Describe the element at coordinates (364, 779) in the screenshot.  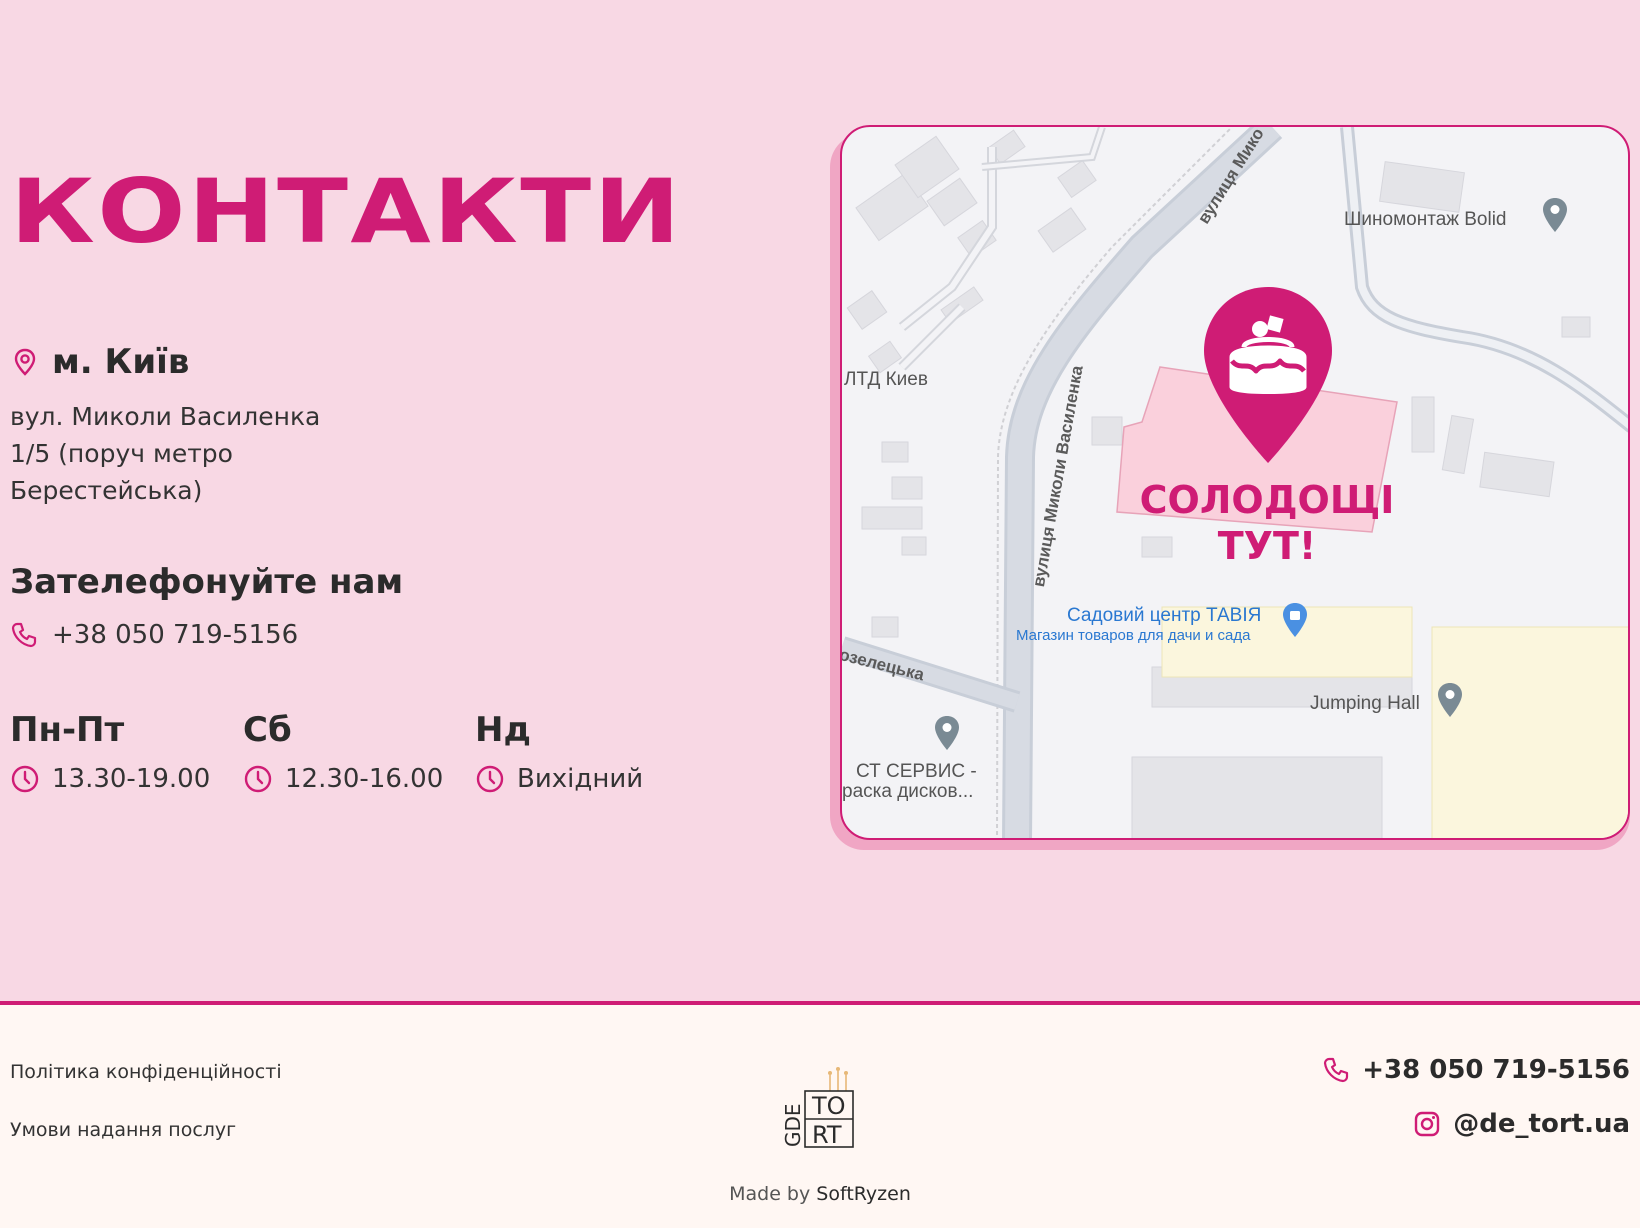
I see `hours-time: 12.30-16.00` at that location.